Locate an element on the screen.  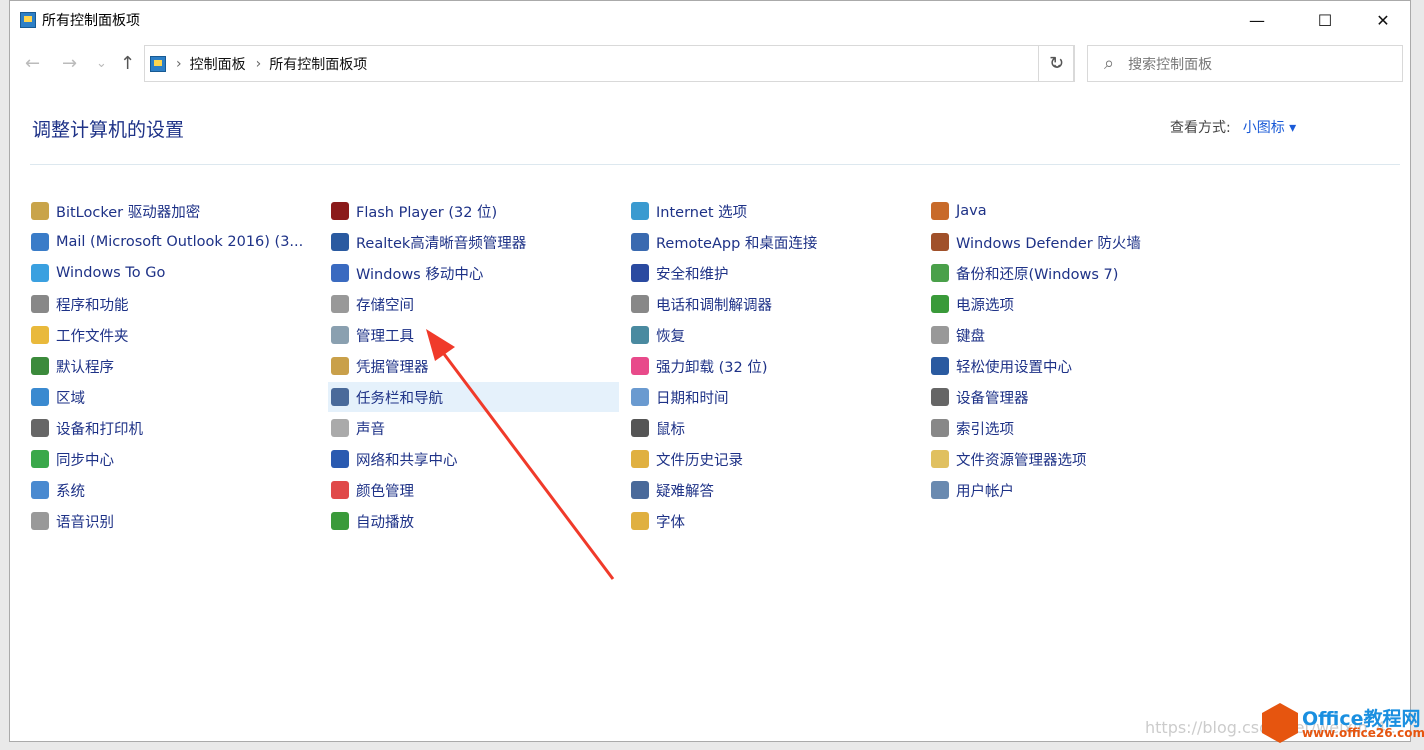
red-arrow-annotation is located at coordinates (520, 454).